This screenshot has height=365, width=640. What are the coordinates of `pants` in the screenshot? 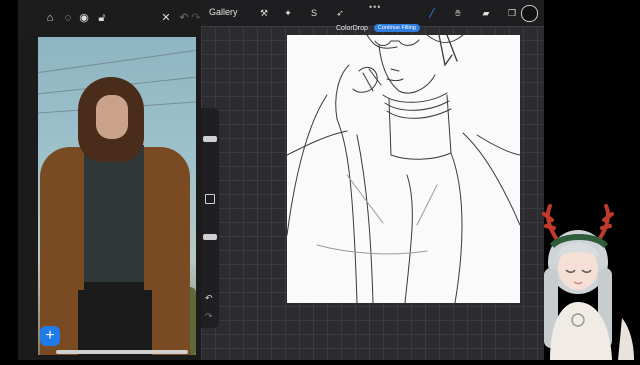 It's located at (115, 322).